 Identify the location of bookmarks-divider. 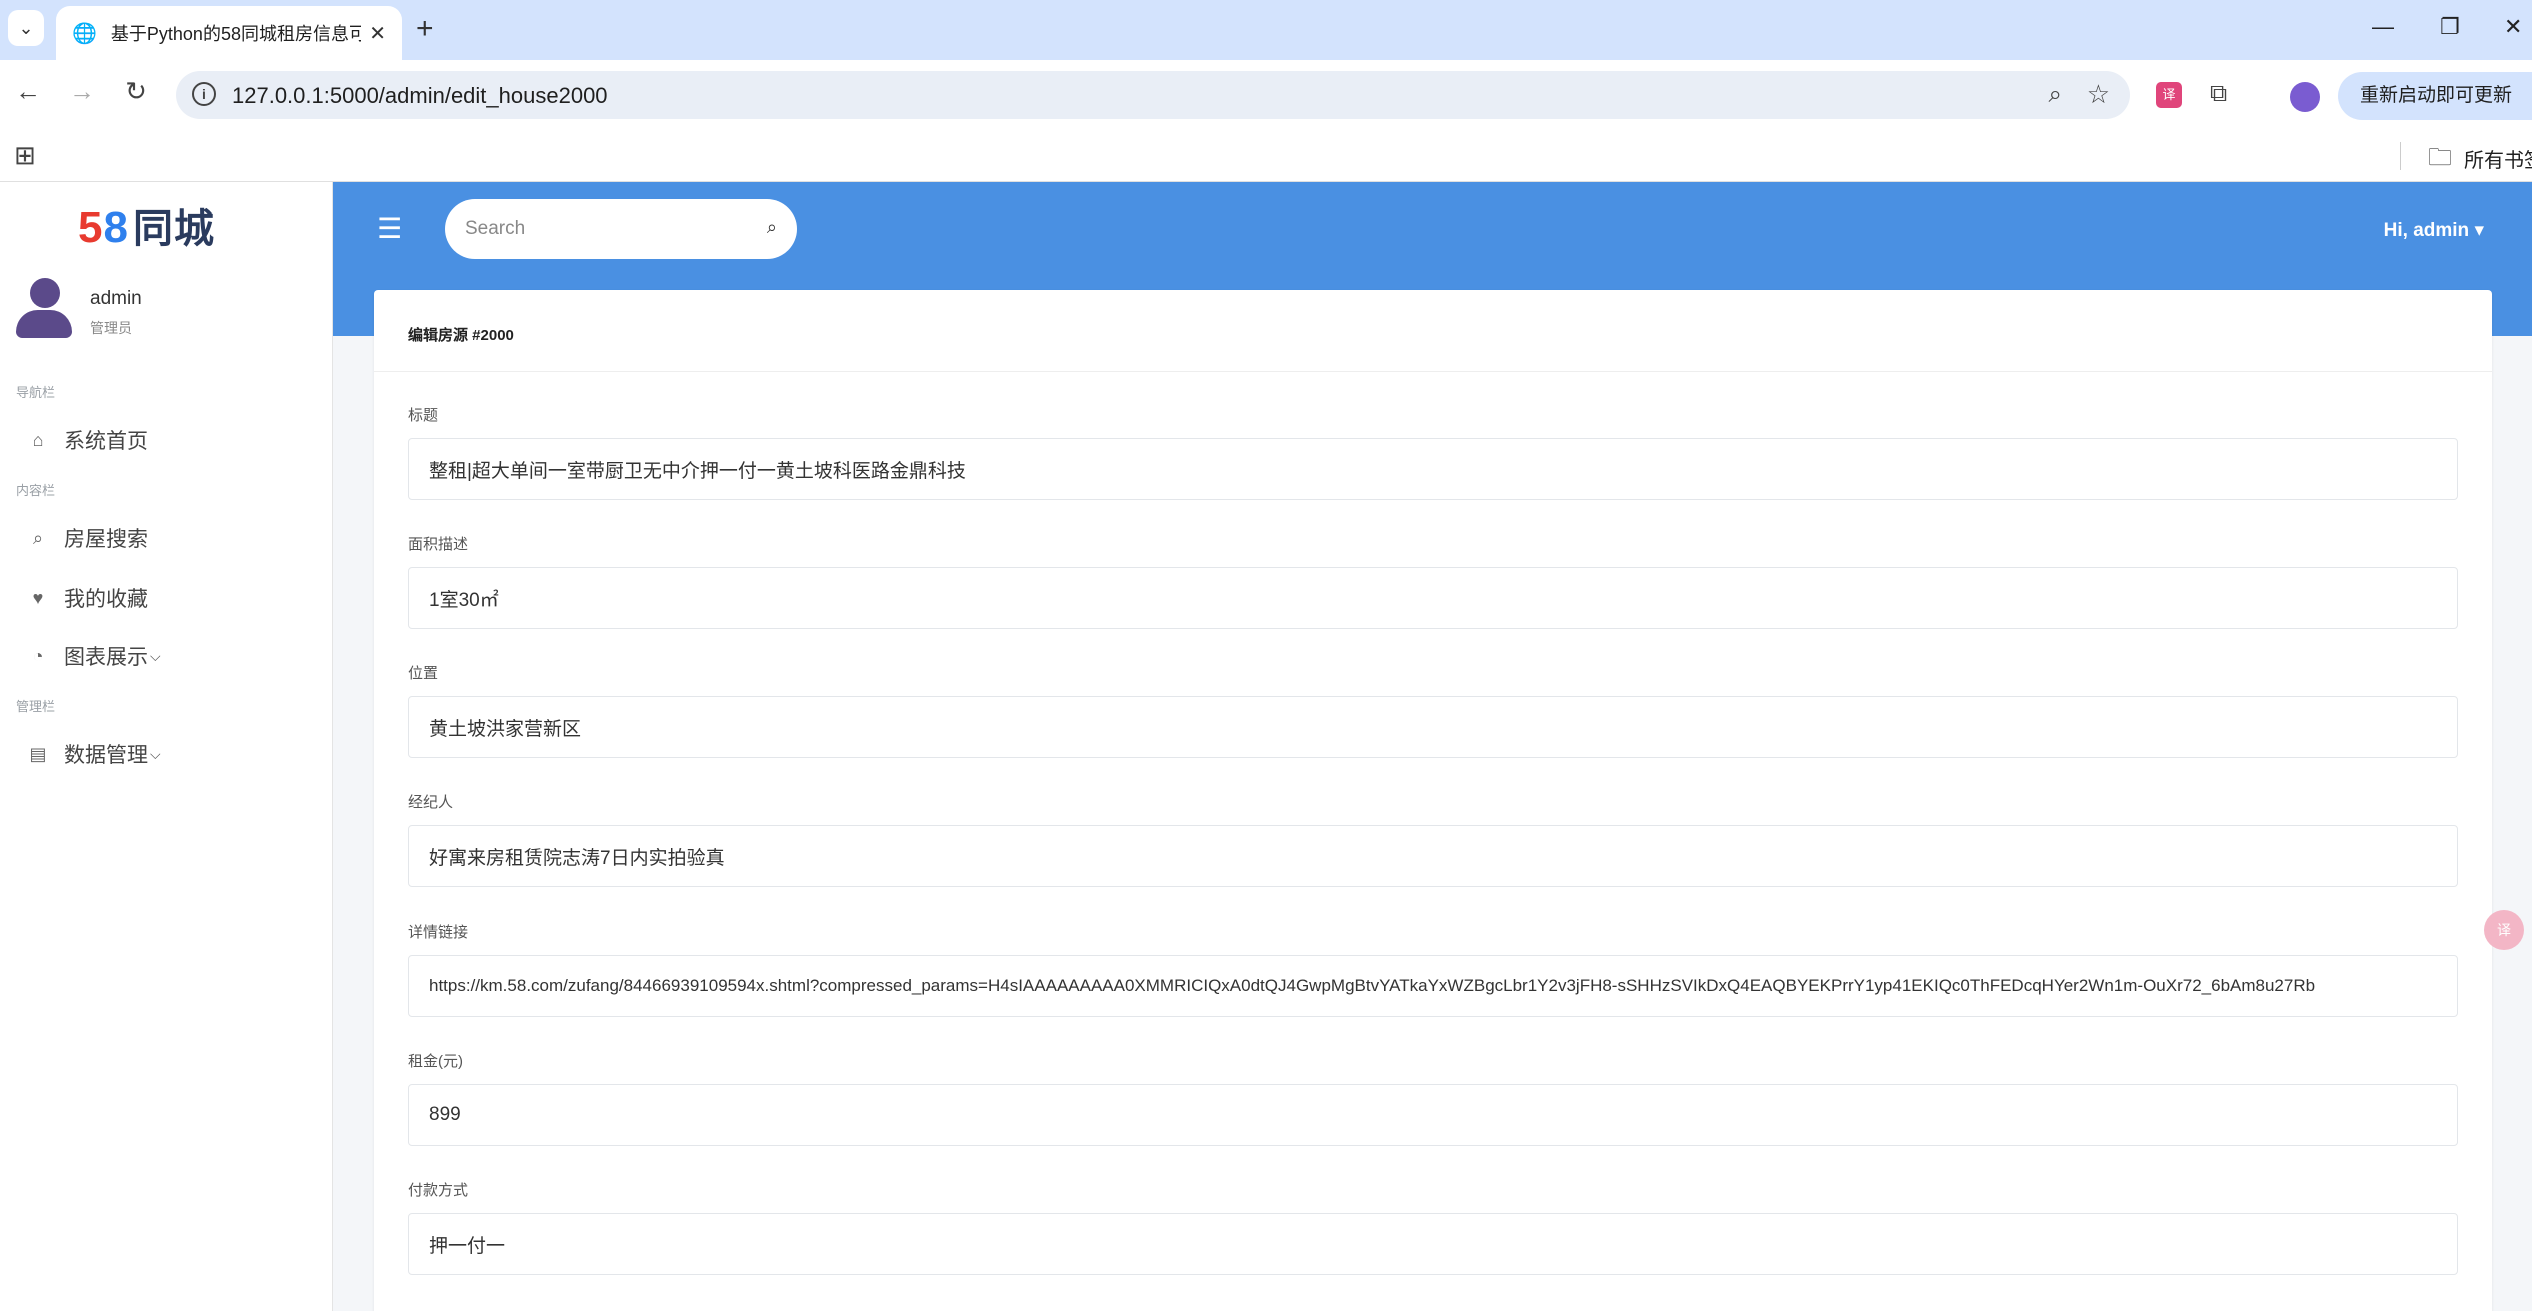
(2400, 156).